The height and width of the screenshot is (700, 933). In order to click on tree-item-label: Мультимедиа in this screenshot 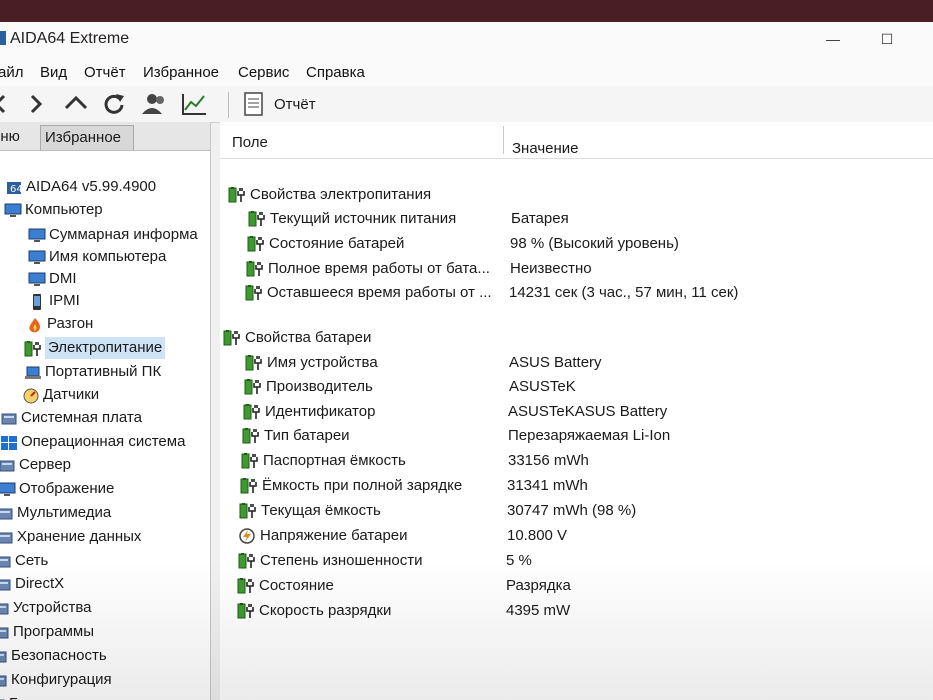, I will do `click(64, 512)`.